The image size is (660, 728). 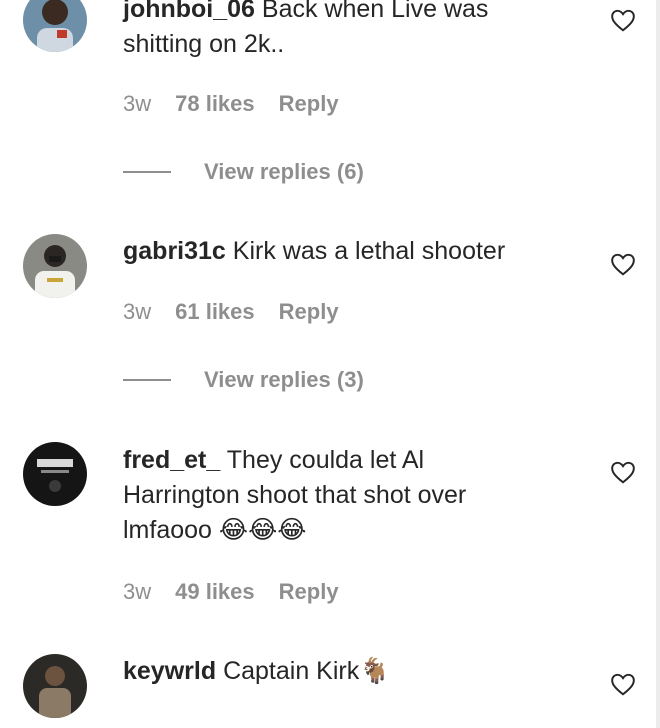 What do you see at coordinates (215, 104) in the screenshot?
I see `comment-likes: 78 likes` at bounding box center [215, 104].